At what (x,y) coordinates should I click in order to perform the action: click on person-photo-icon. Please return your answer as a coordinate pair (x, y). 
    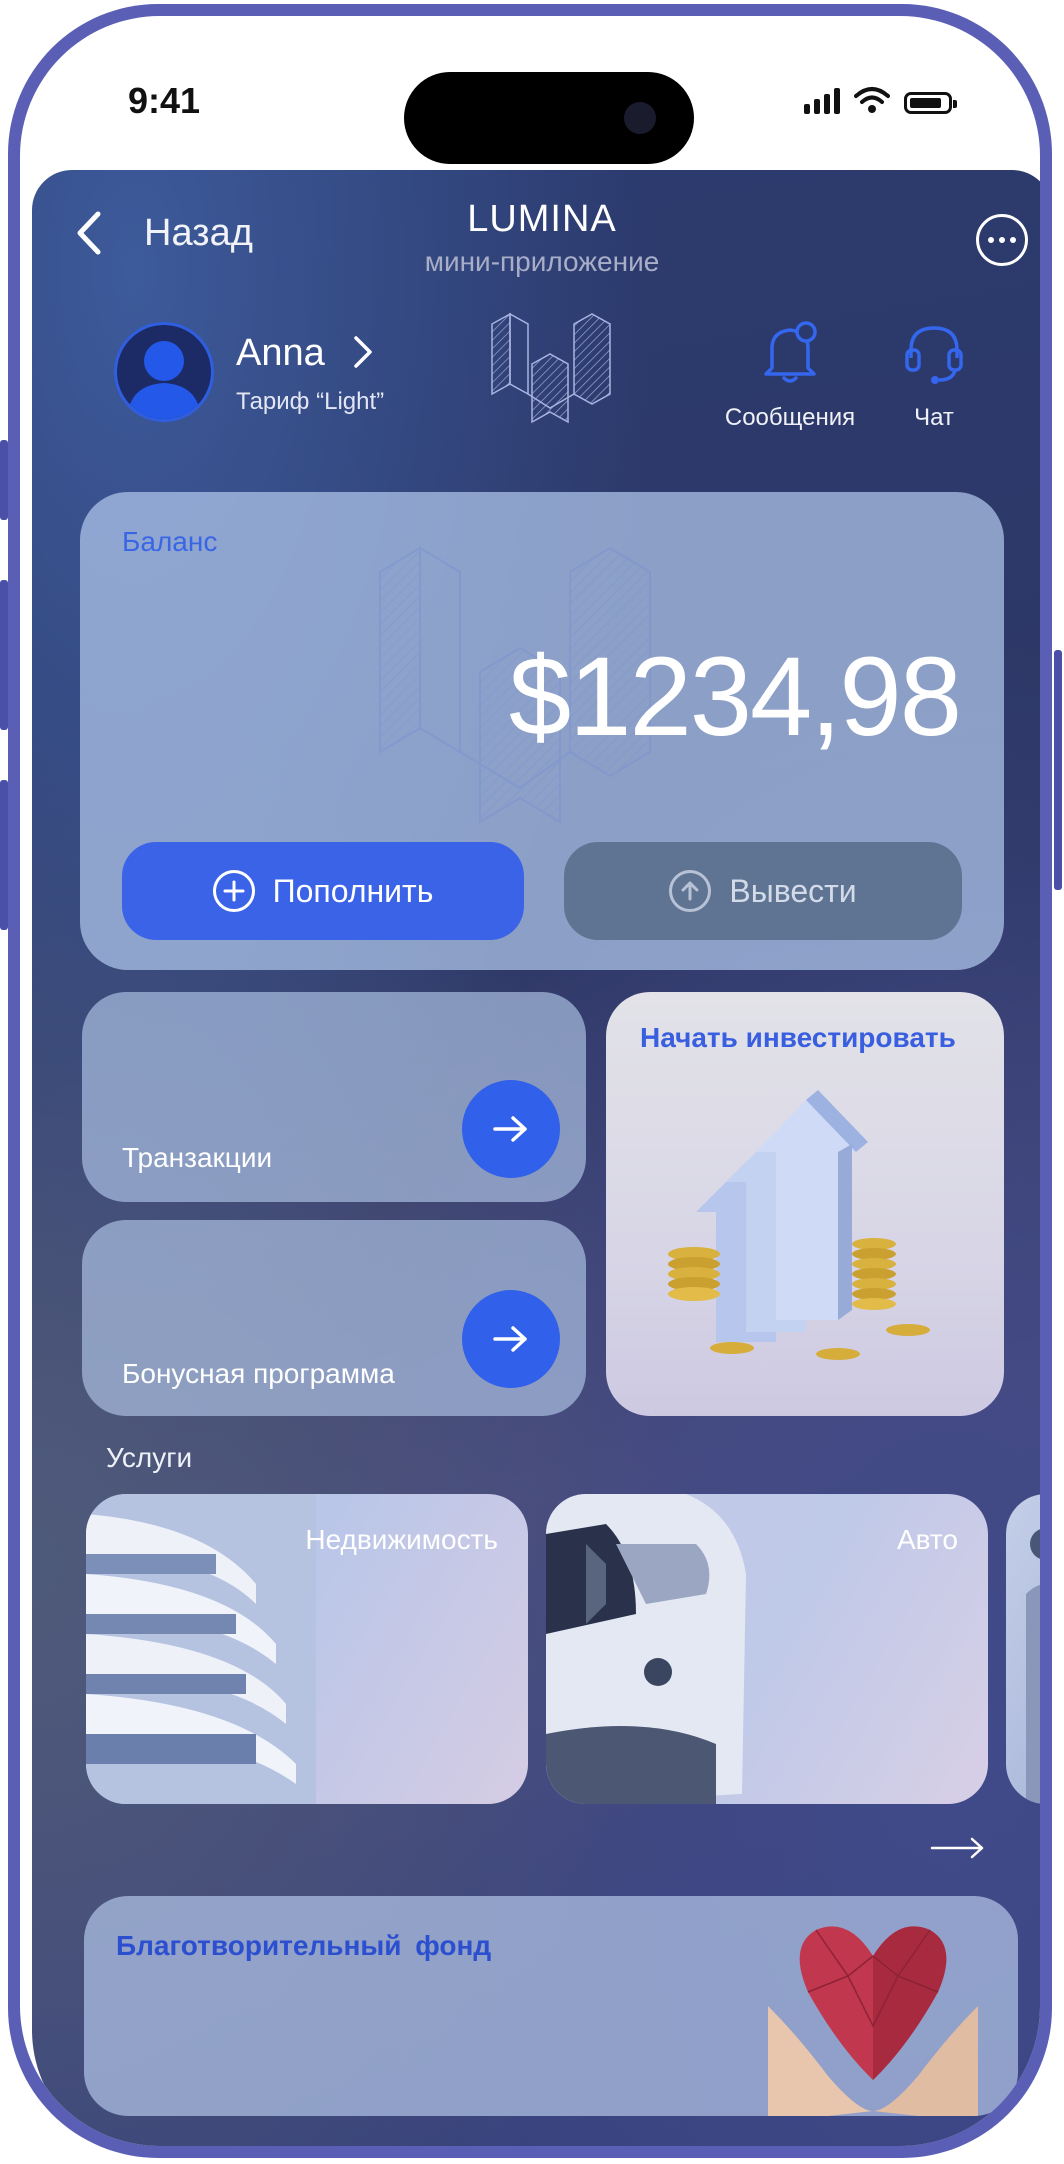
    Looking at the image, I should click on (1033, 1666).